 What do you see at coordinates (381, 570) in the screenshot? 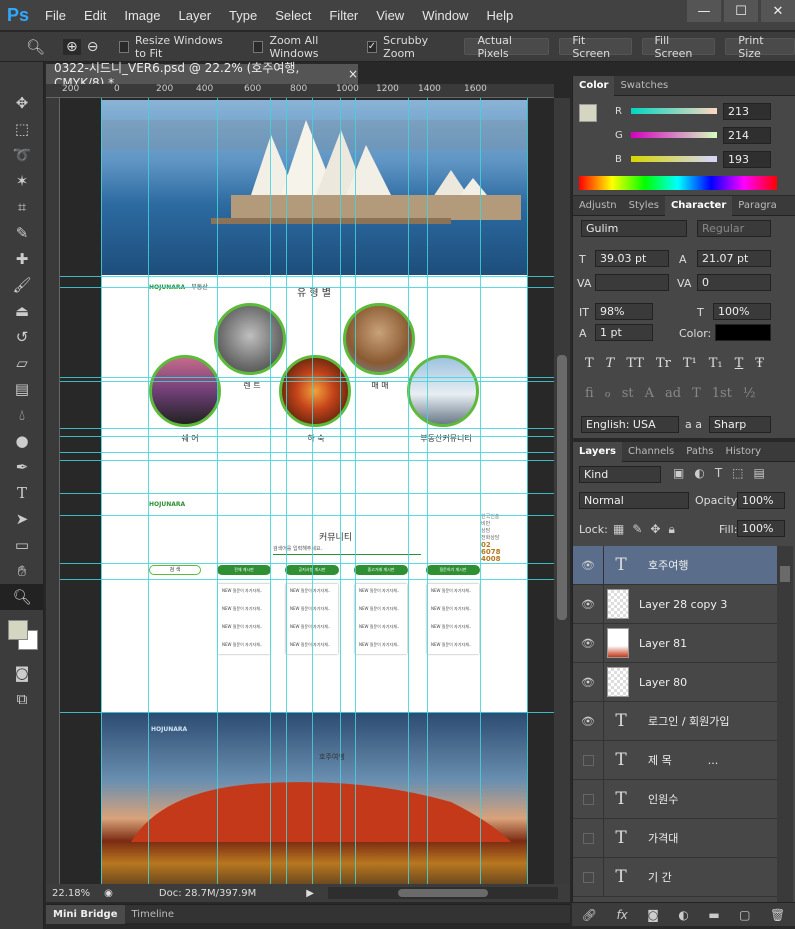
I see `category-button: 중고거래 게시판` at bounding box center [381, 570].